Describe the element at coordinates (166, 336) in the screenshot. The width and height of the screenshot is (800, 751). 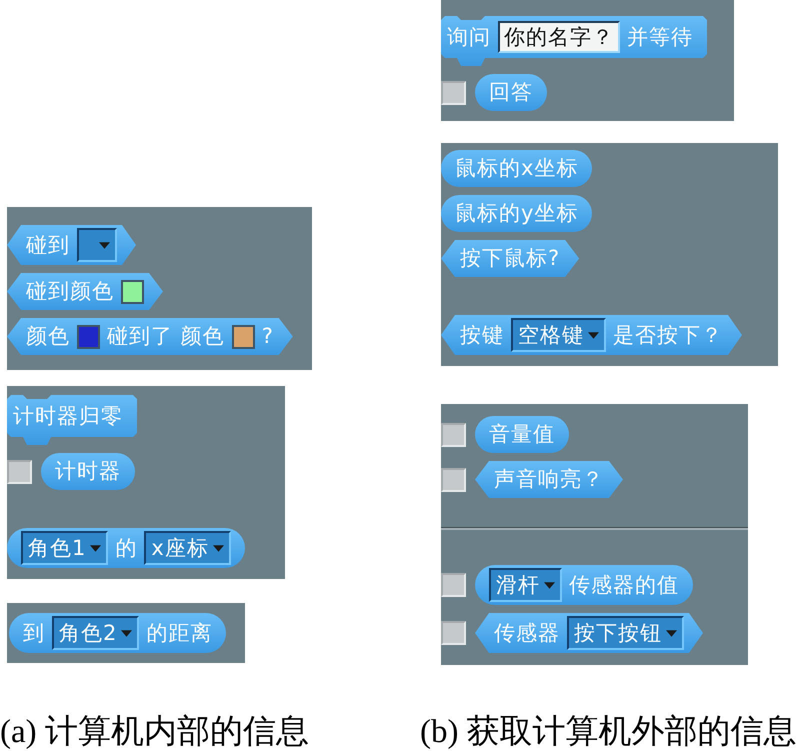
I see `block-text: 碰到了 颜色` at that location.